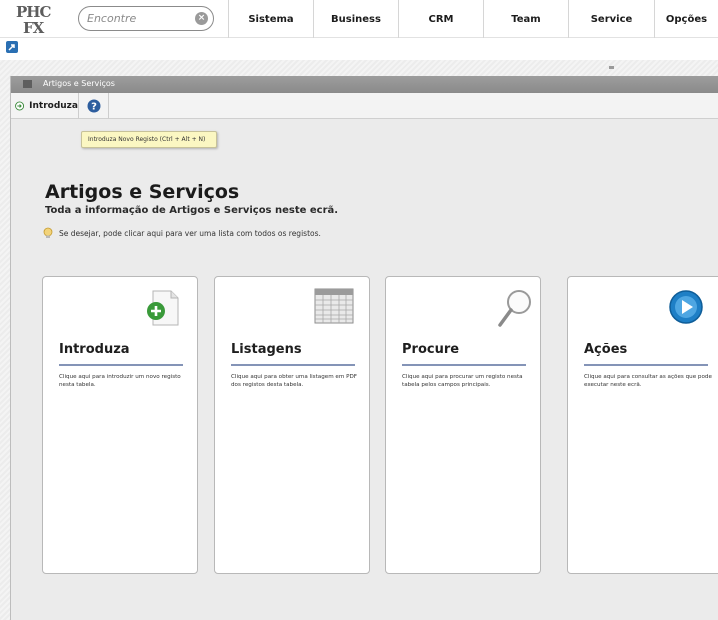 The height and width of the screenshot is (620, 718). I want to click on svg-text: FX, so click(34, 27).